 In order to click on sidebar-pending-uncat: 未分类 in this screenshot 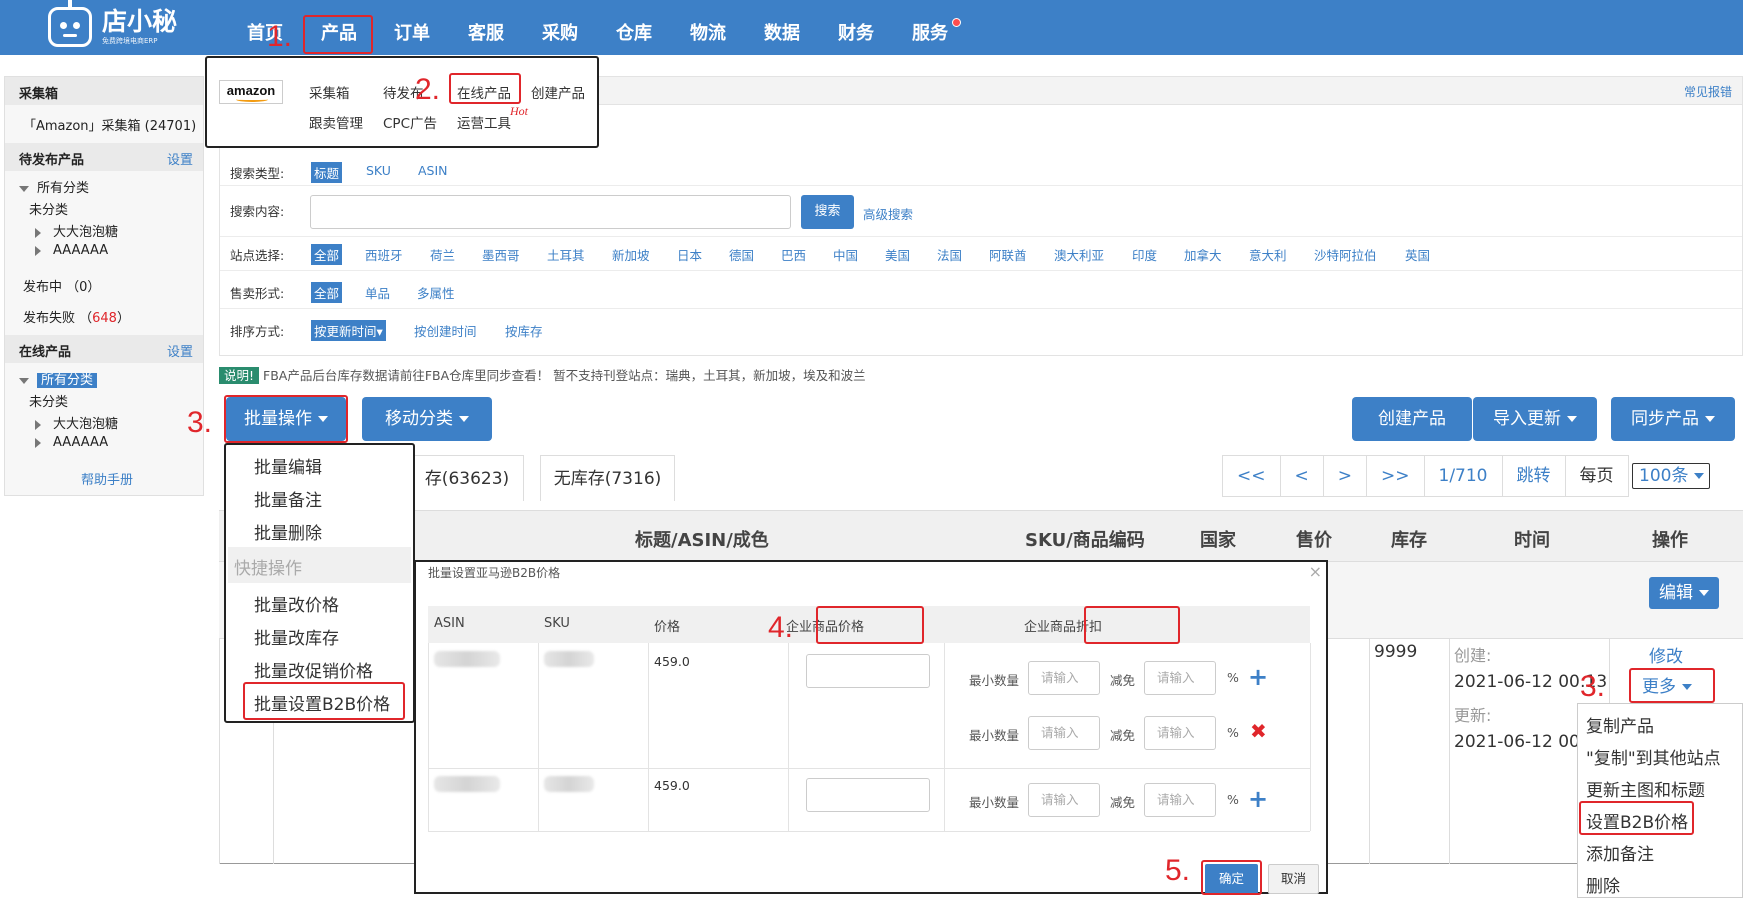, I will do `click(48, 208)`.